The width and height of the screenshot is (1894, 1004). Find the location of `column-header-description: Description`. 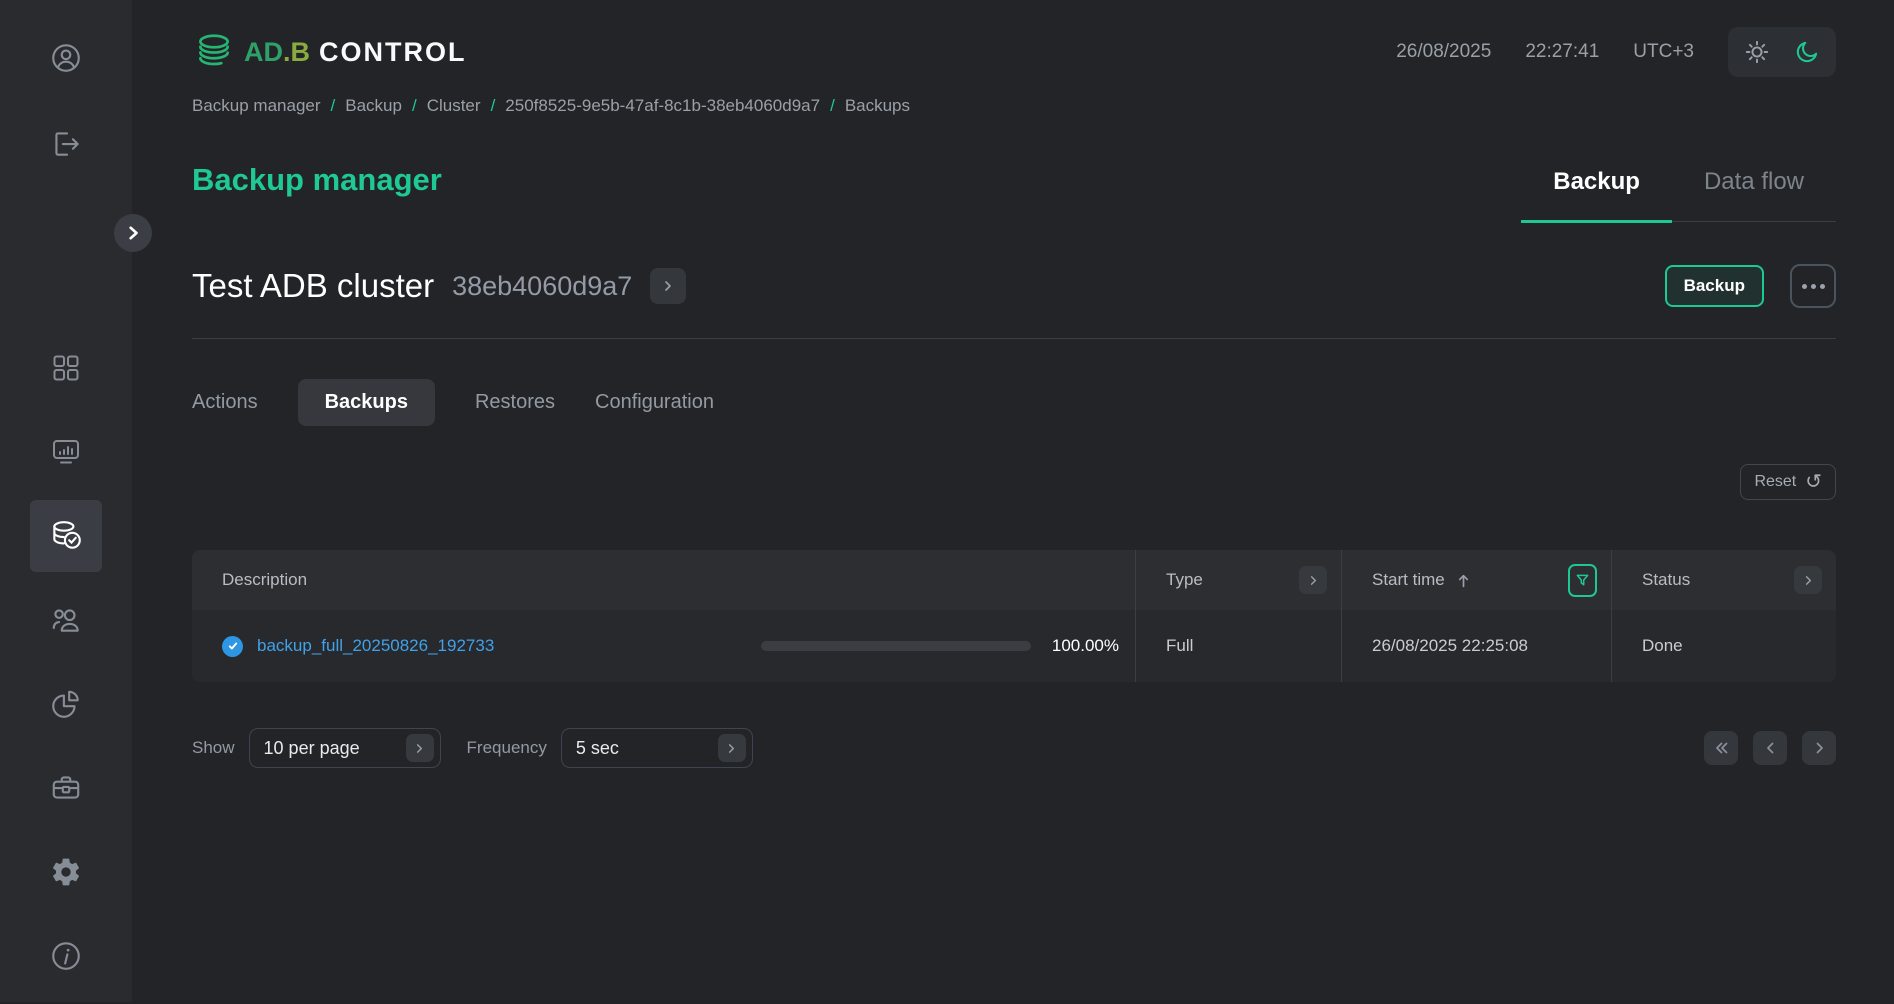

column-header-description: Description is located at coordinates (265, 579).